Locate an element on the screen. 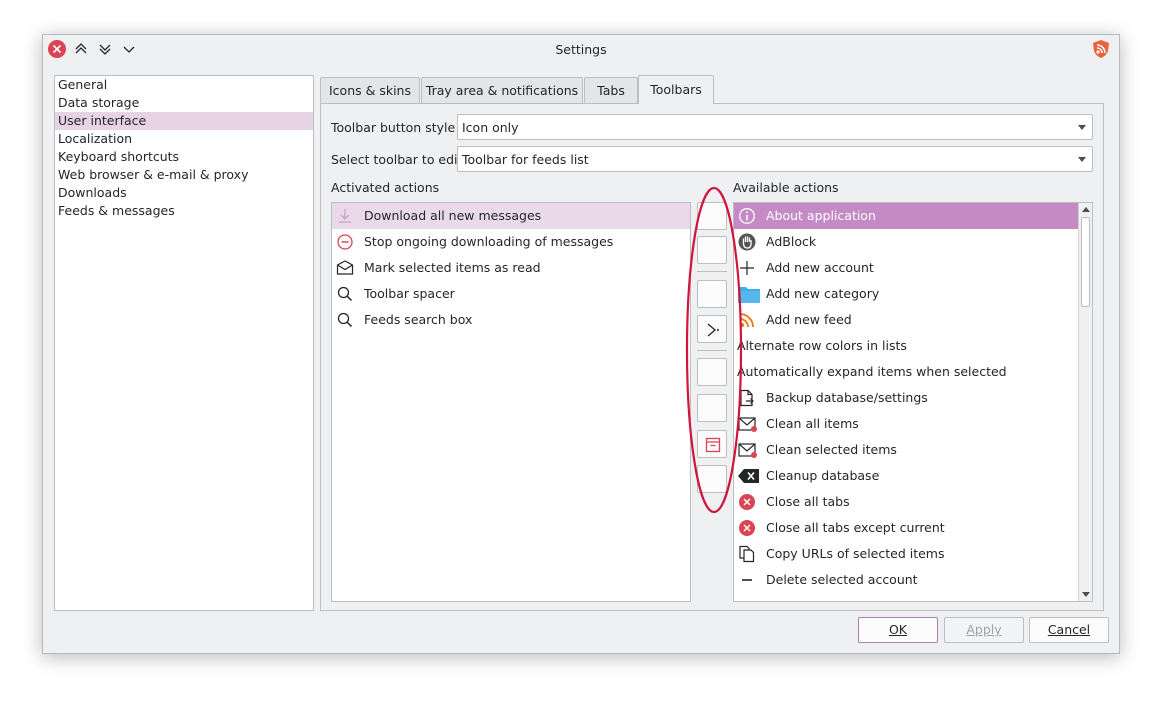 This screenshot has height=704, width=1162. apply-button: Apply is located at coordinates (984, 630).